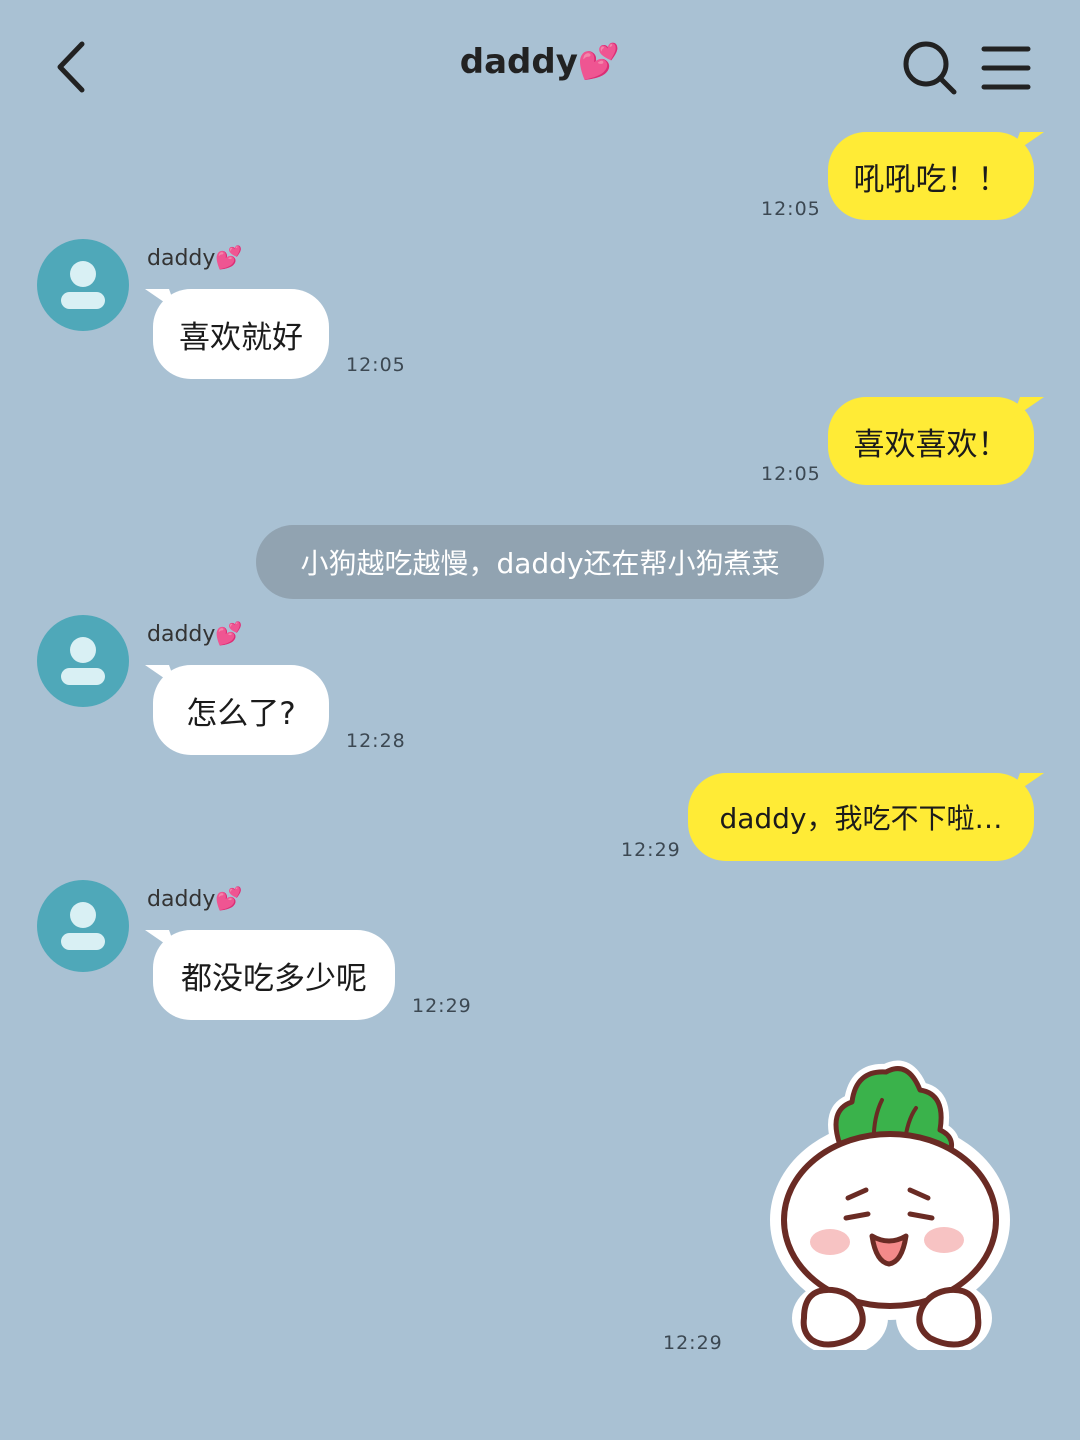 Image resolution: width=1080 pixels, height=1440 pixels. I want to click on message-text: 喜欢就好, so click(241, 337).